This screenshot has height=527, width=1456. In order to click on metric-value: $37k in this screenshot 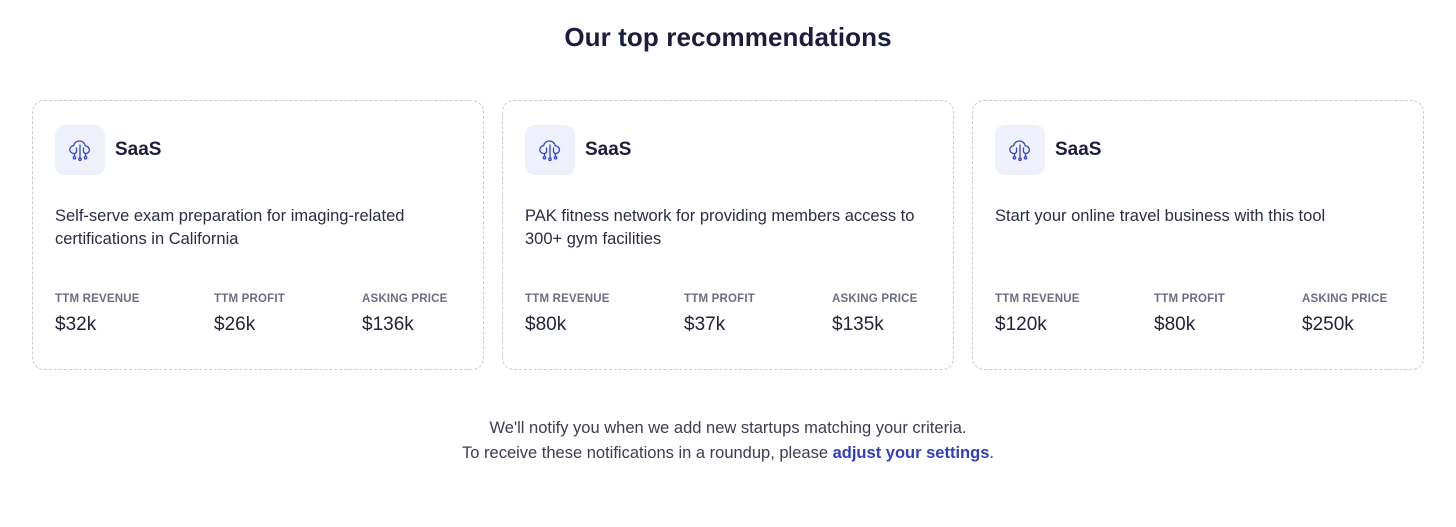, I will do `click(705, 324)`.